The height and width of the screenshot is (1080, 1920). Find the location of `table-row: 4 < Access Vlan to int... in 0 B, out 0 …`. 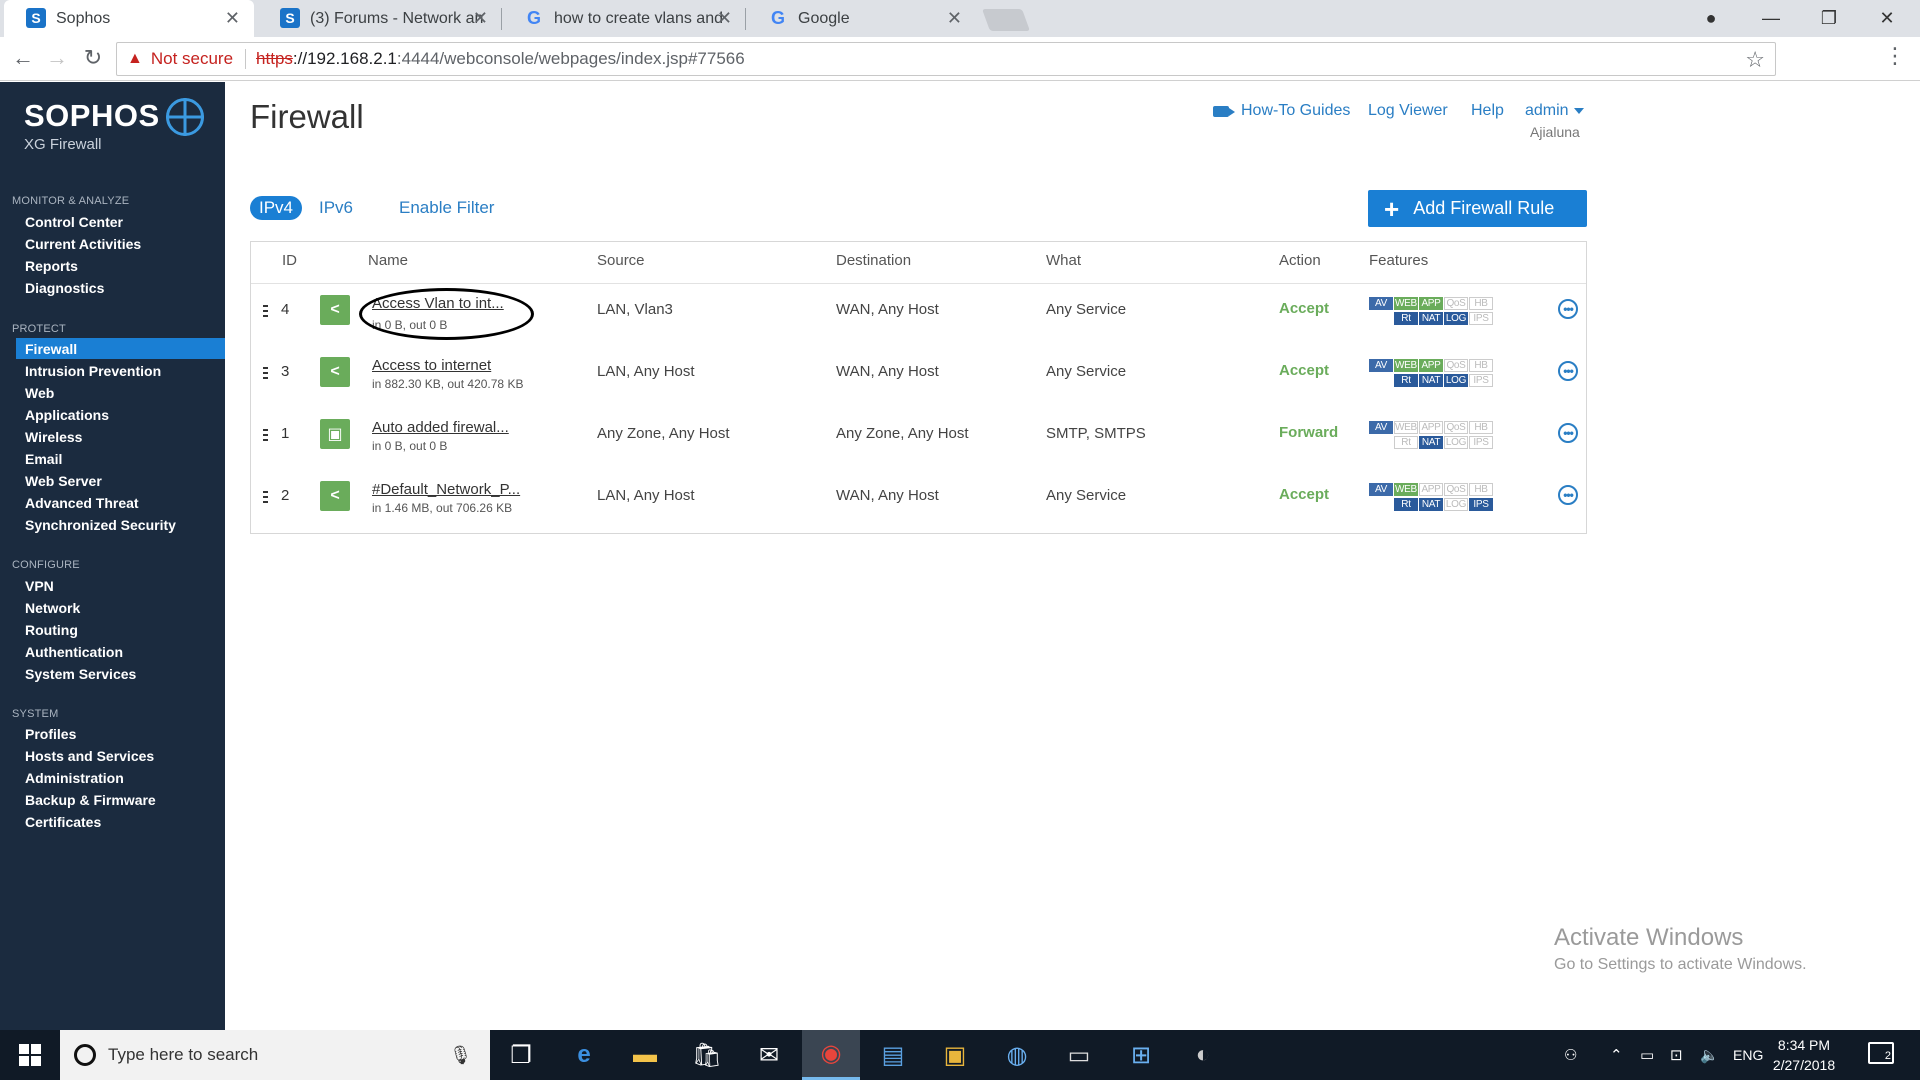

table-row: 4 < Access Vlan to int... in 0 B, out 0 … is located at coordinates (918, 316).